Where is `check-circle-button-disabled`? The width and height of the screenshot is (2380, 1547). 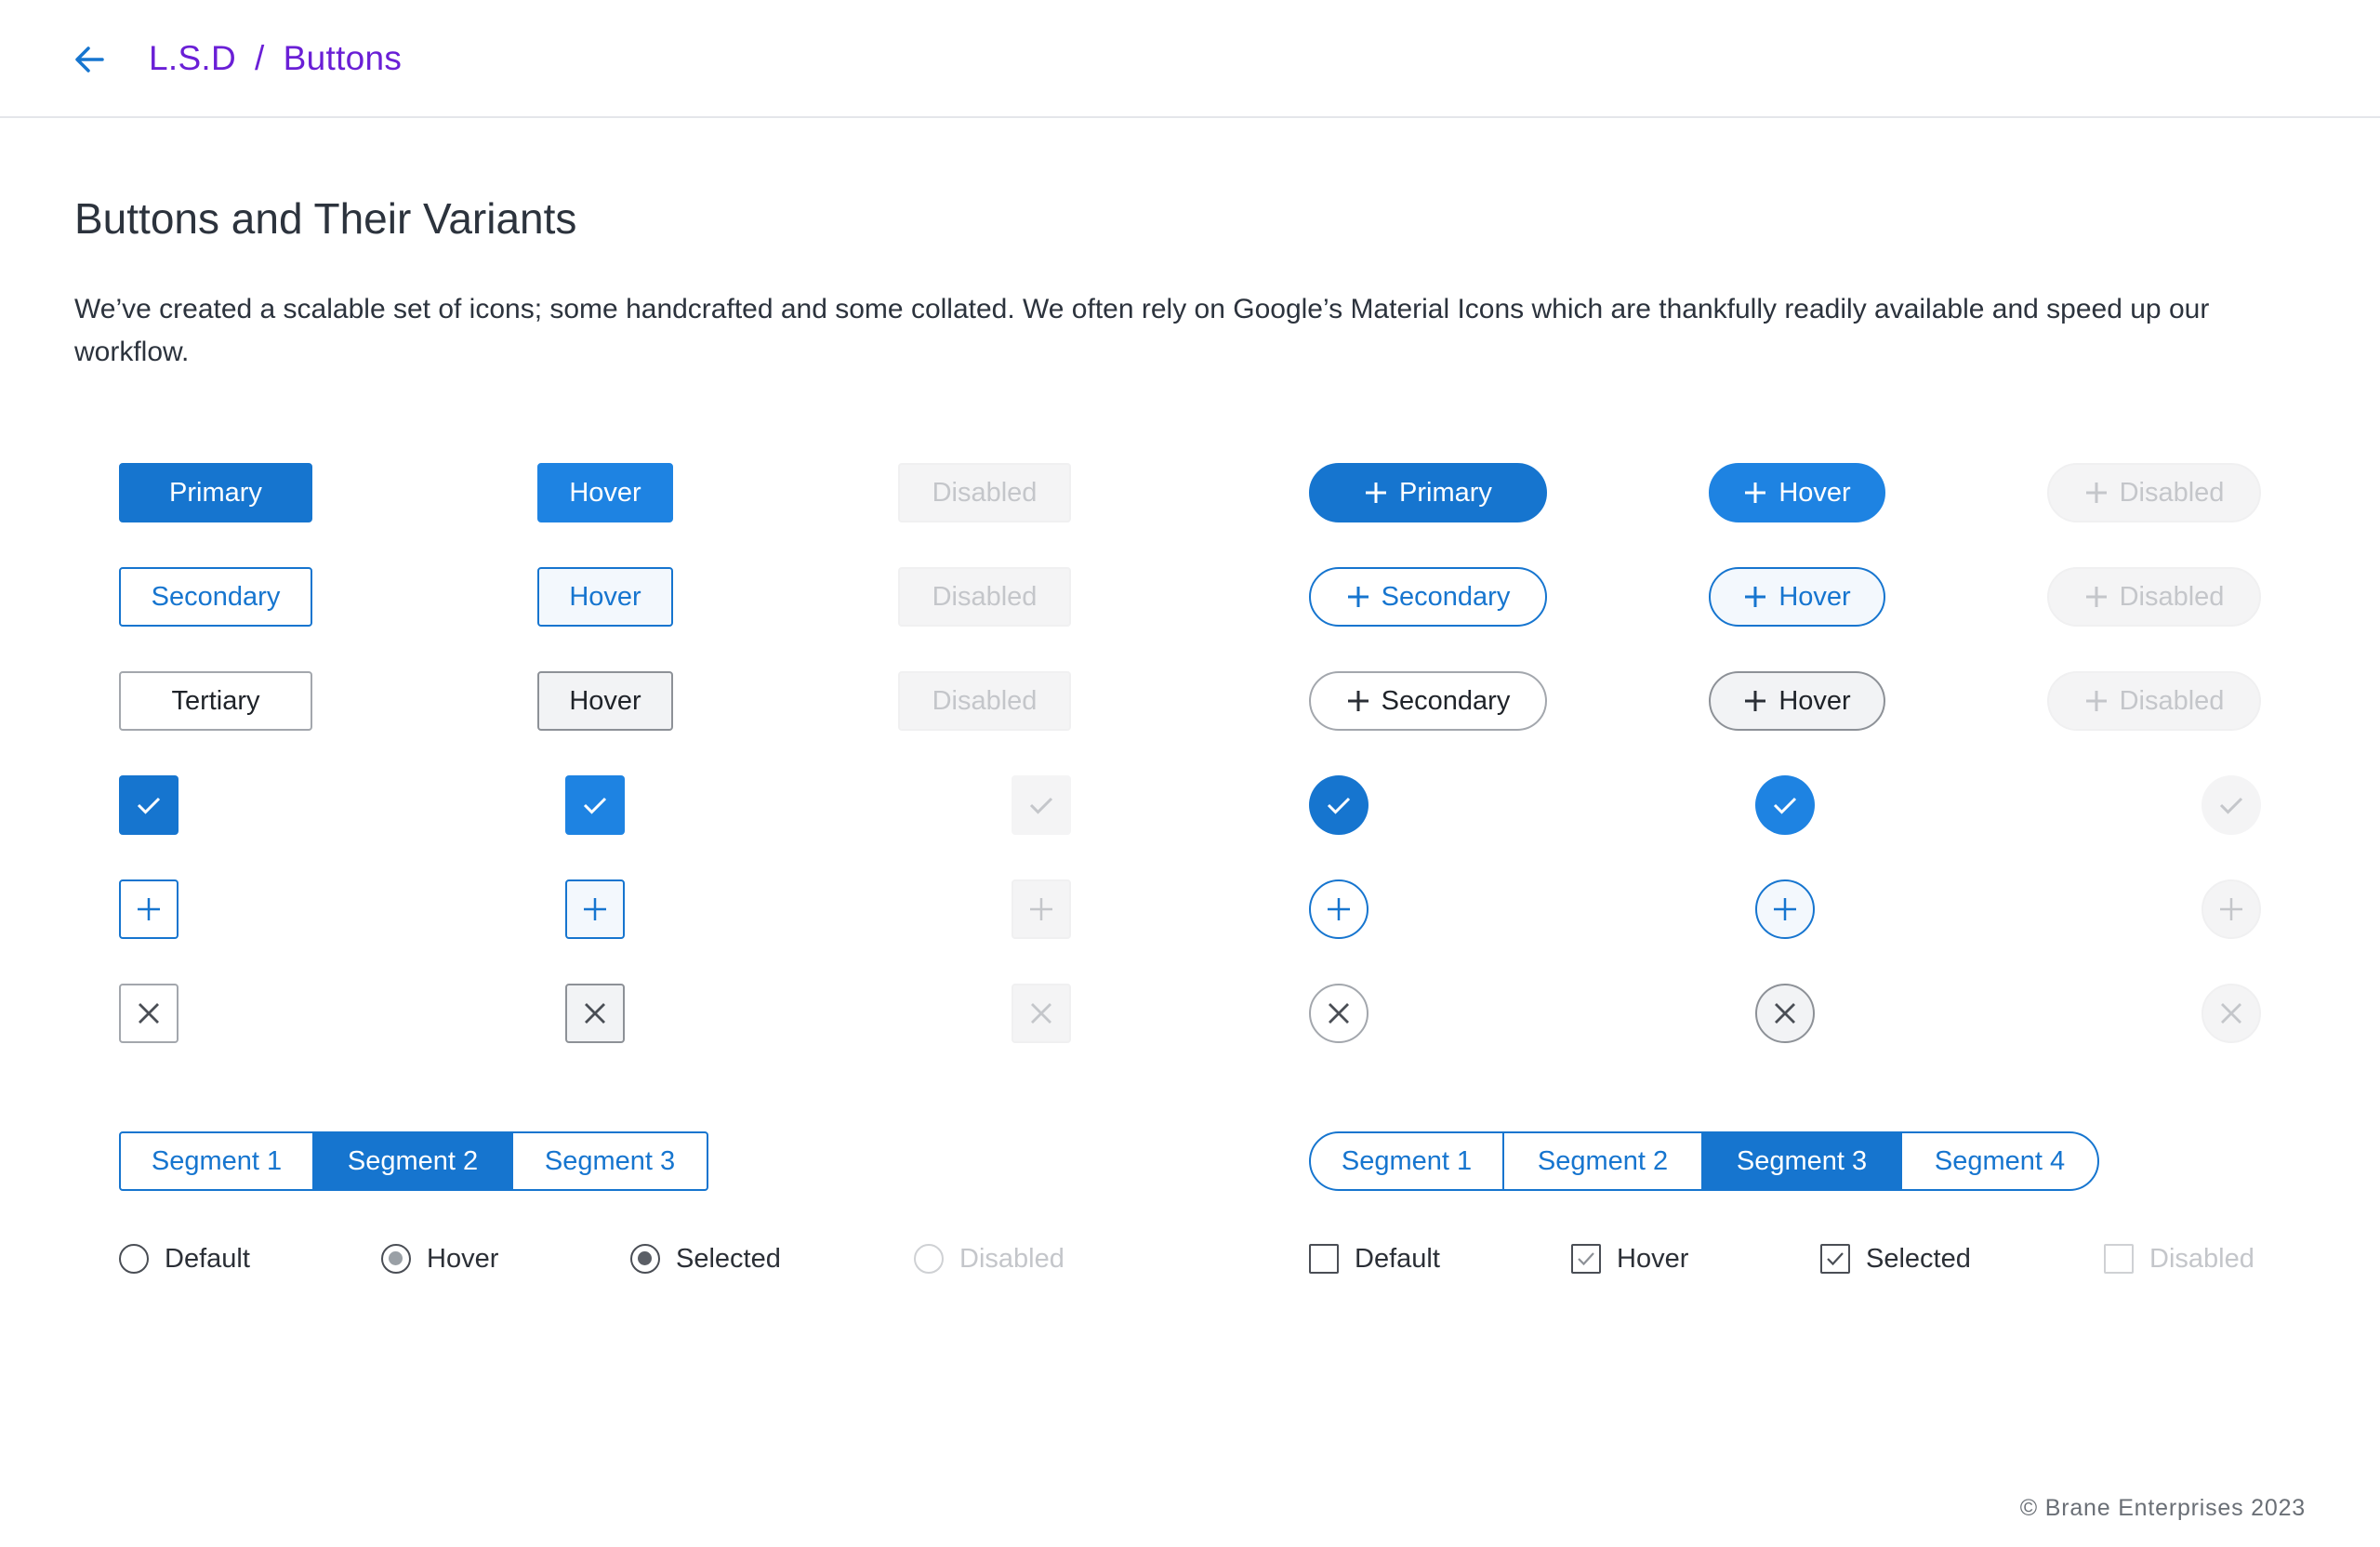
check-circle-button-disabled is located at coordinates (2231, 805).